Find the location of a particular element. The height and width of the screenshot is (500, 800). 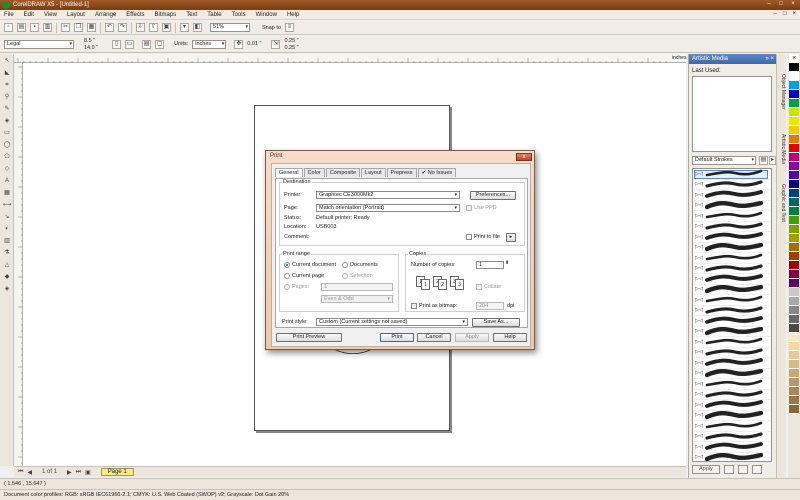

ellipse-tool-icon: ◯ is located at coordinates (7, 145).